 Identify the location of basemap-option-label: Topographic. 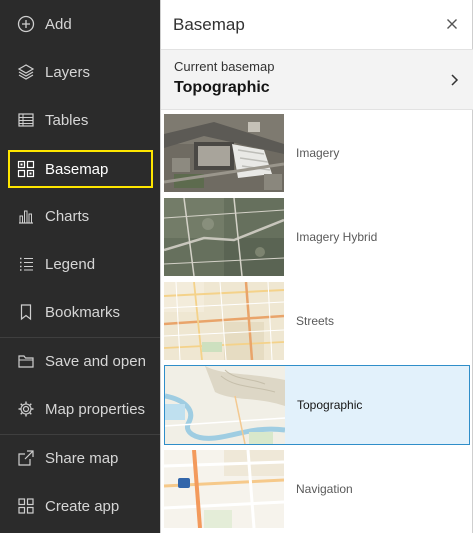
(330, 405).